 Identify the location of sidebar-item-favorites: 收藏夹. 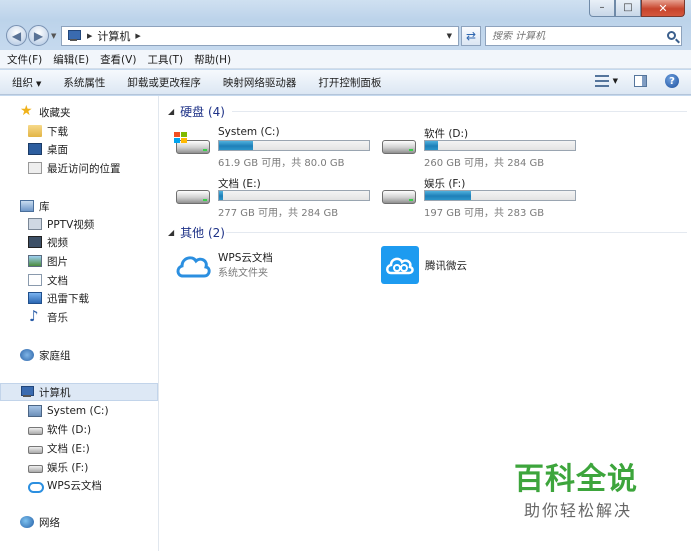
(79, 112).